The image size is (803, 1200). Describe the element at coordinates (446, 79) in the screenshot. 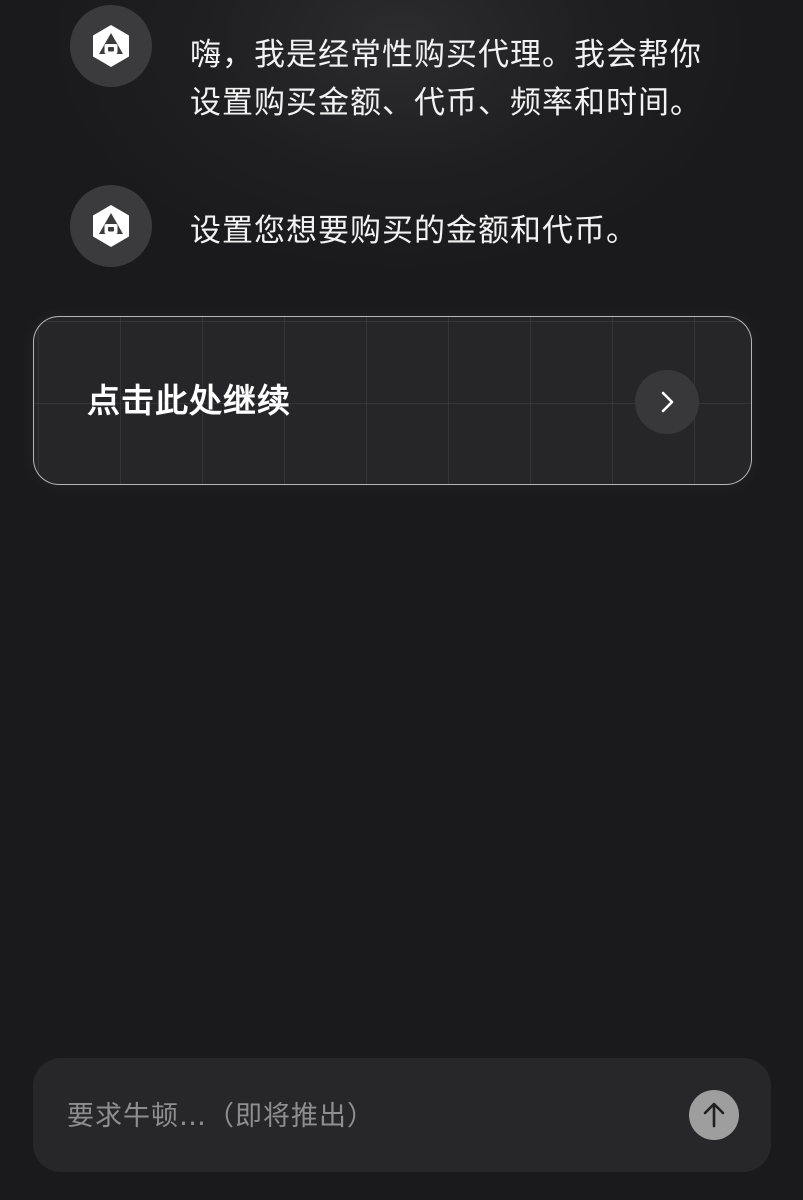

I see `message-text: 嗨，我是经常性购买代理。我会帮你设置购买金额、代币、频率和时间。` at that location.